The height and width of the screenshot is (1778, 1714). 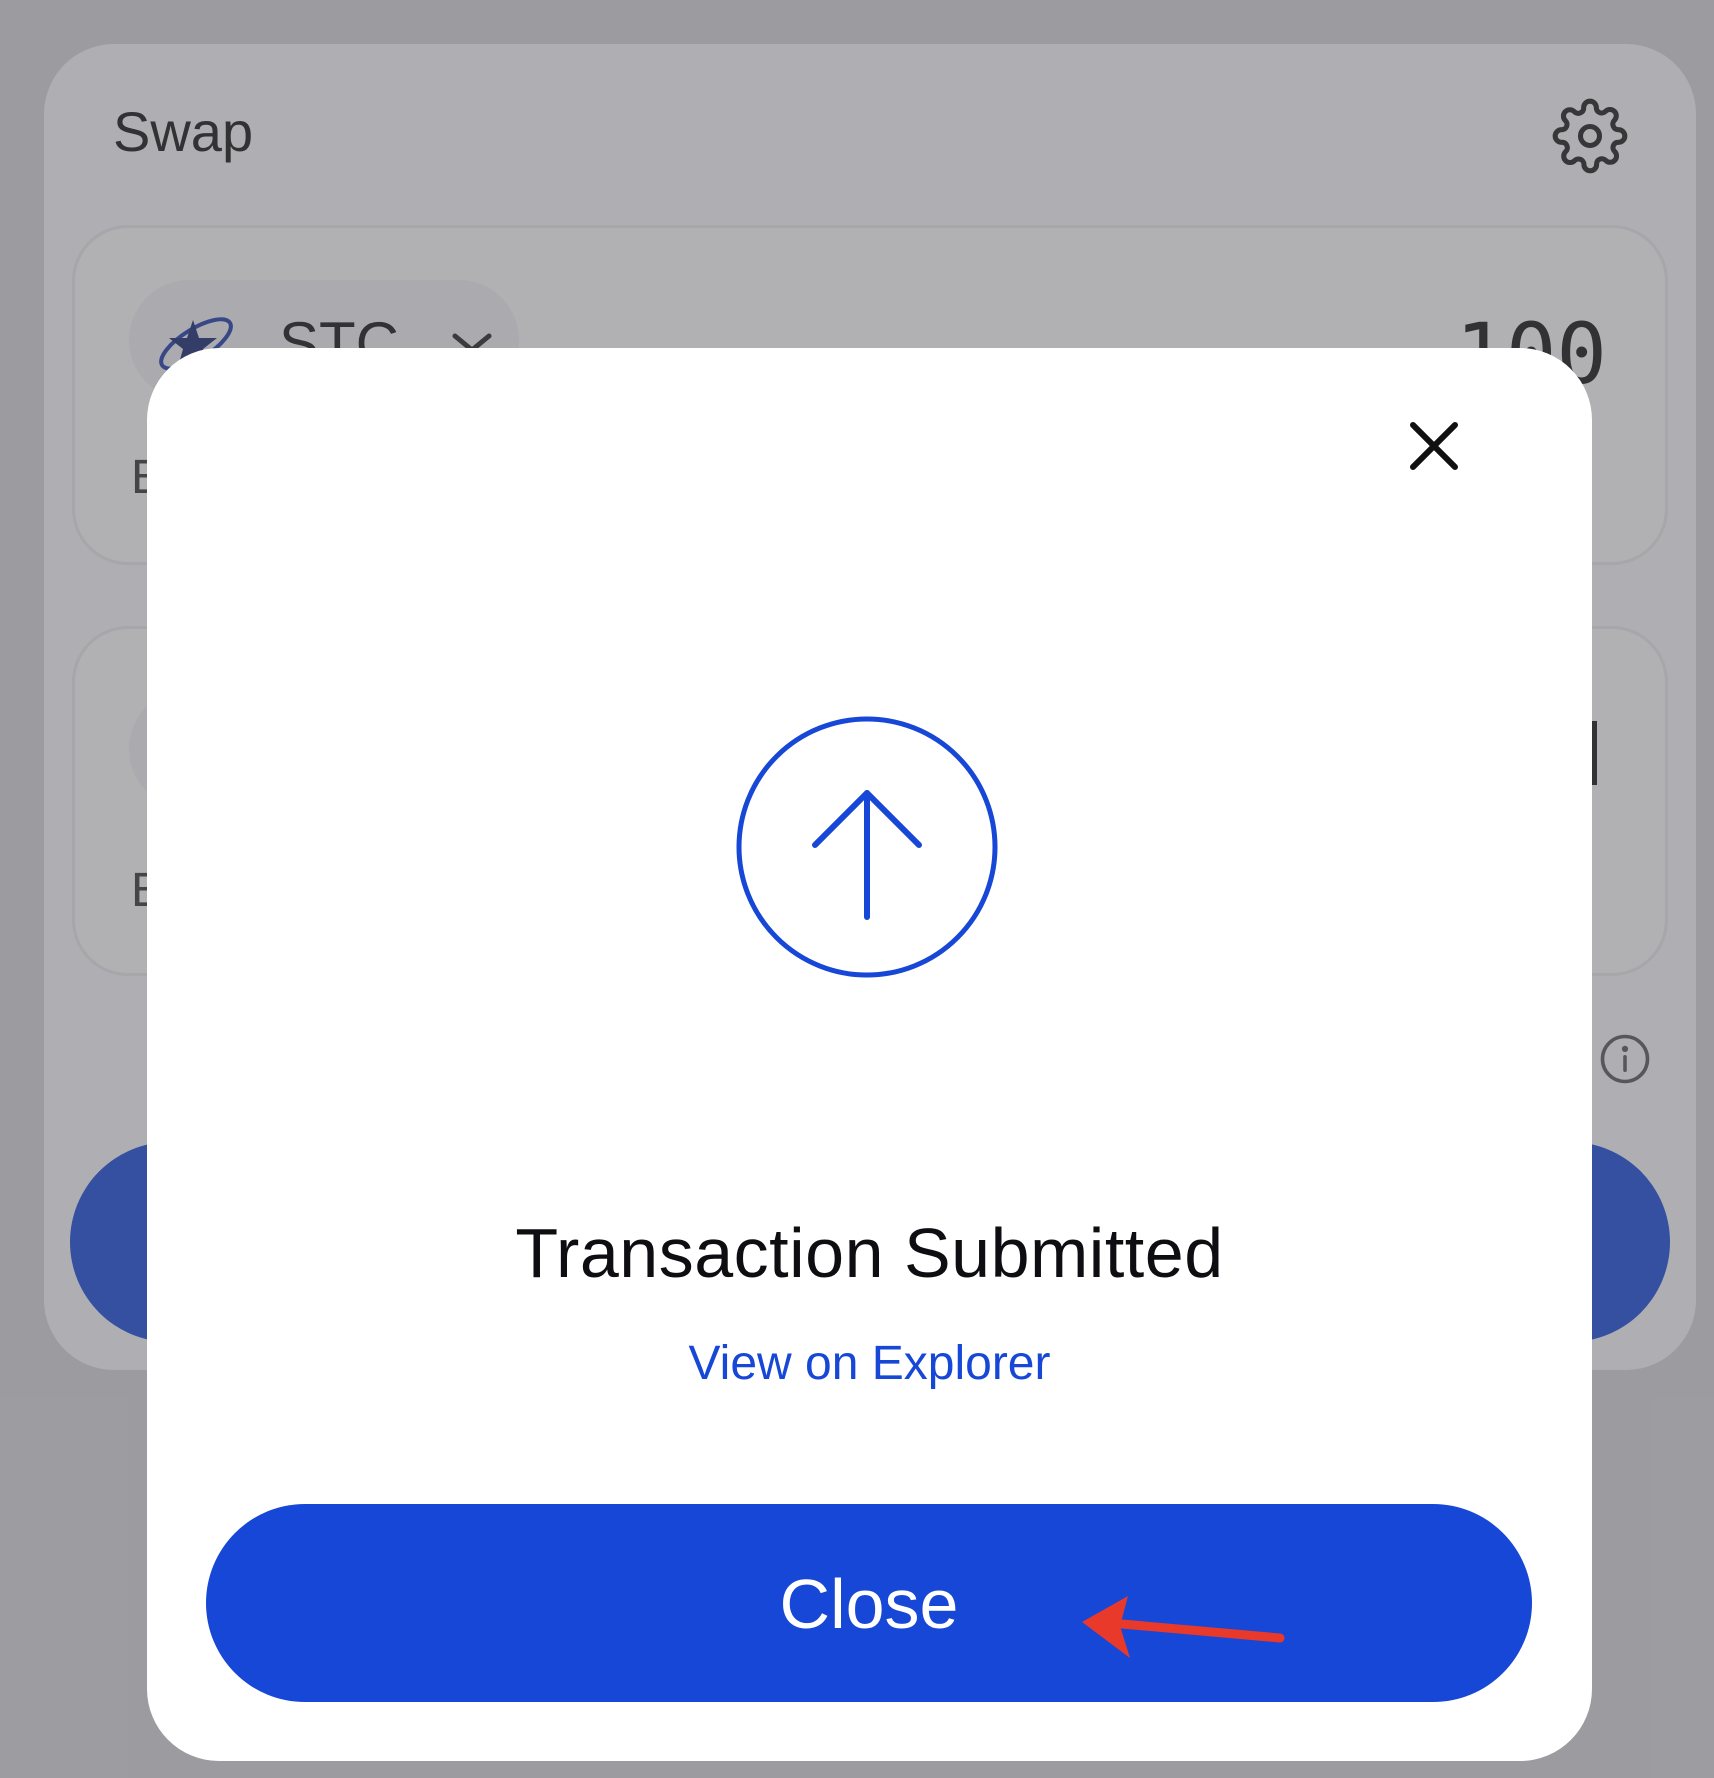 I want to click on close-icon, so click(x=1434, y=446).